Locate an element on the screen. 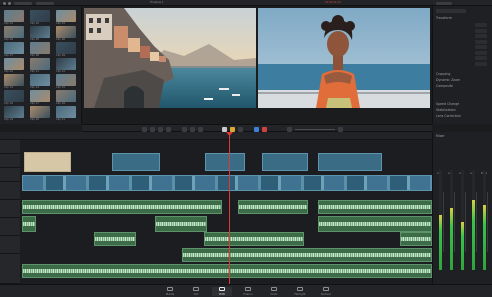 The image size is (492, 297). track-header-a4 is located at coordinates (10, 245).